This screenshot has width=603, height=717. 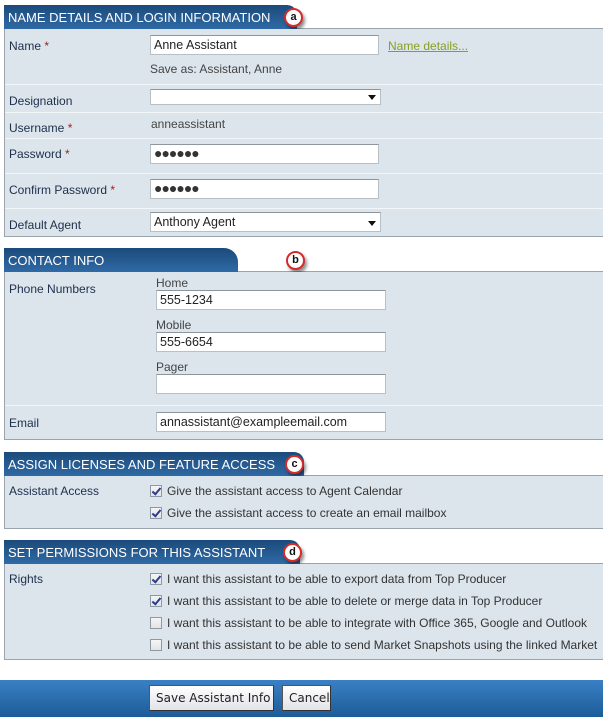 What do you see at coordinates (271, 384) in the screenshot?
I see `pager-input` at bounding box center [271, 384].